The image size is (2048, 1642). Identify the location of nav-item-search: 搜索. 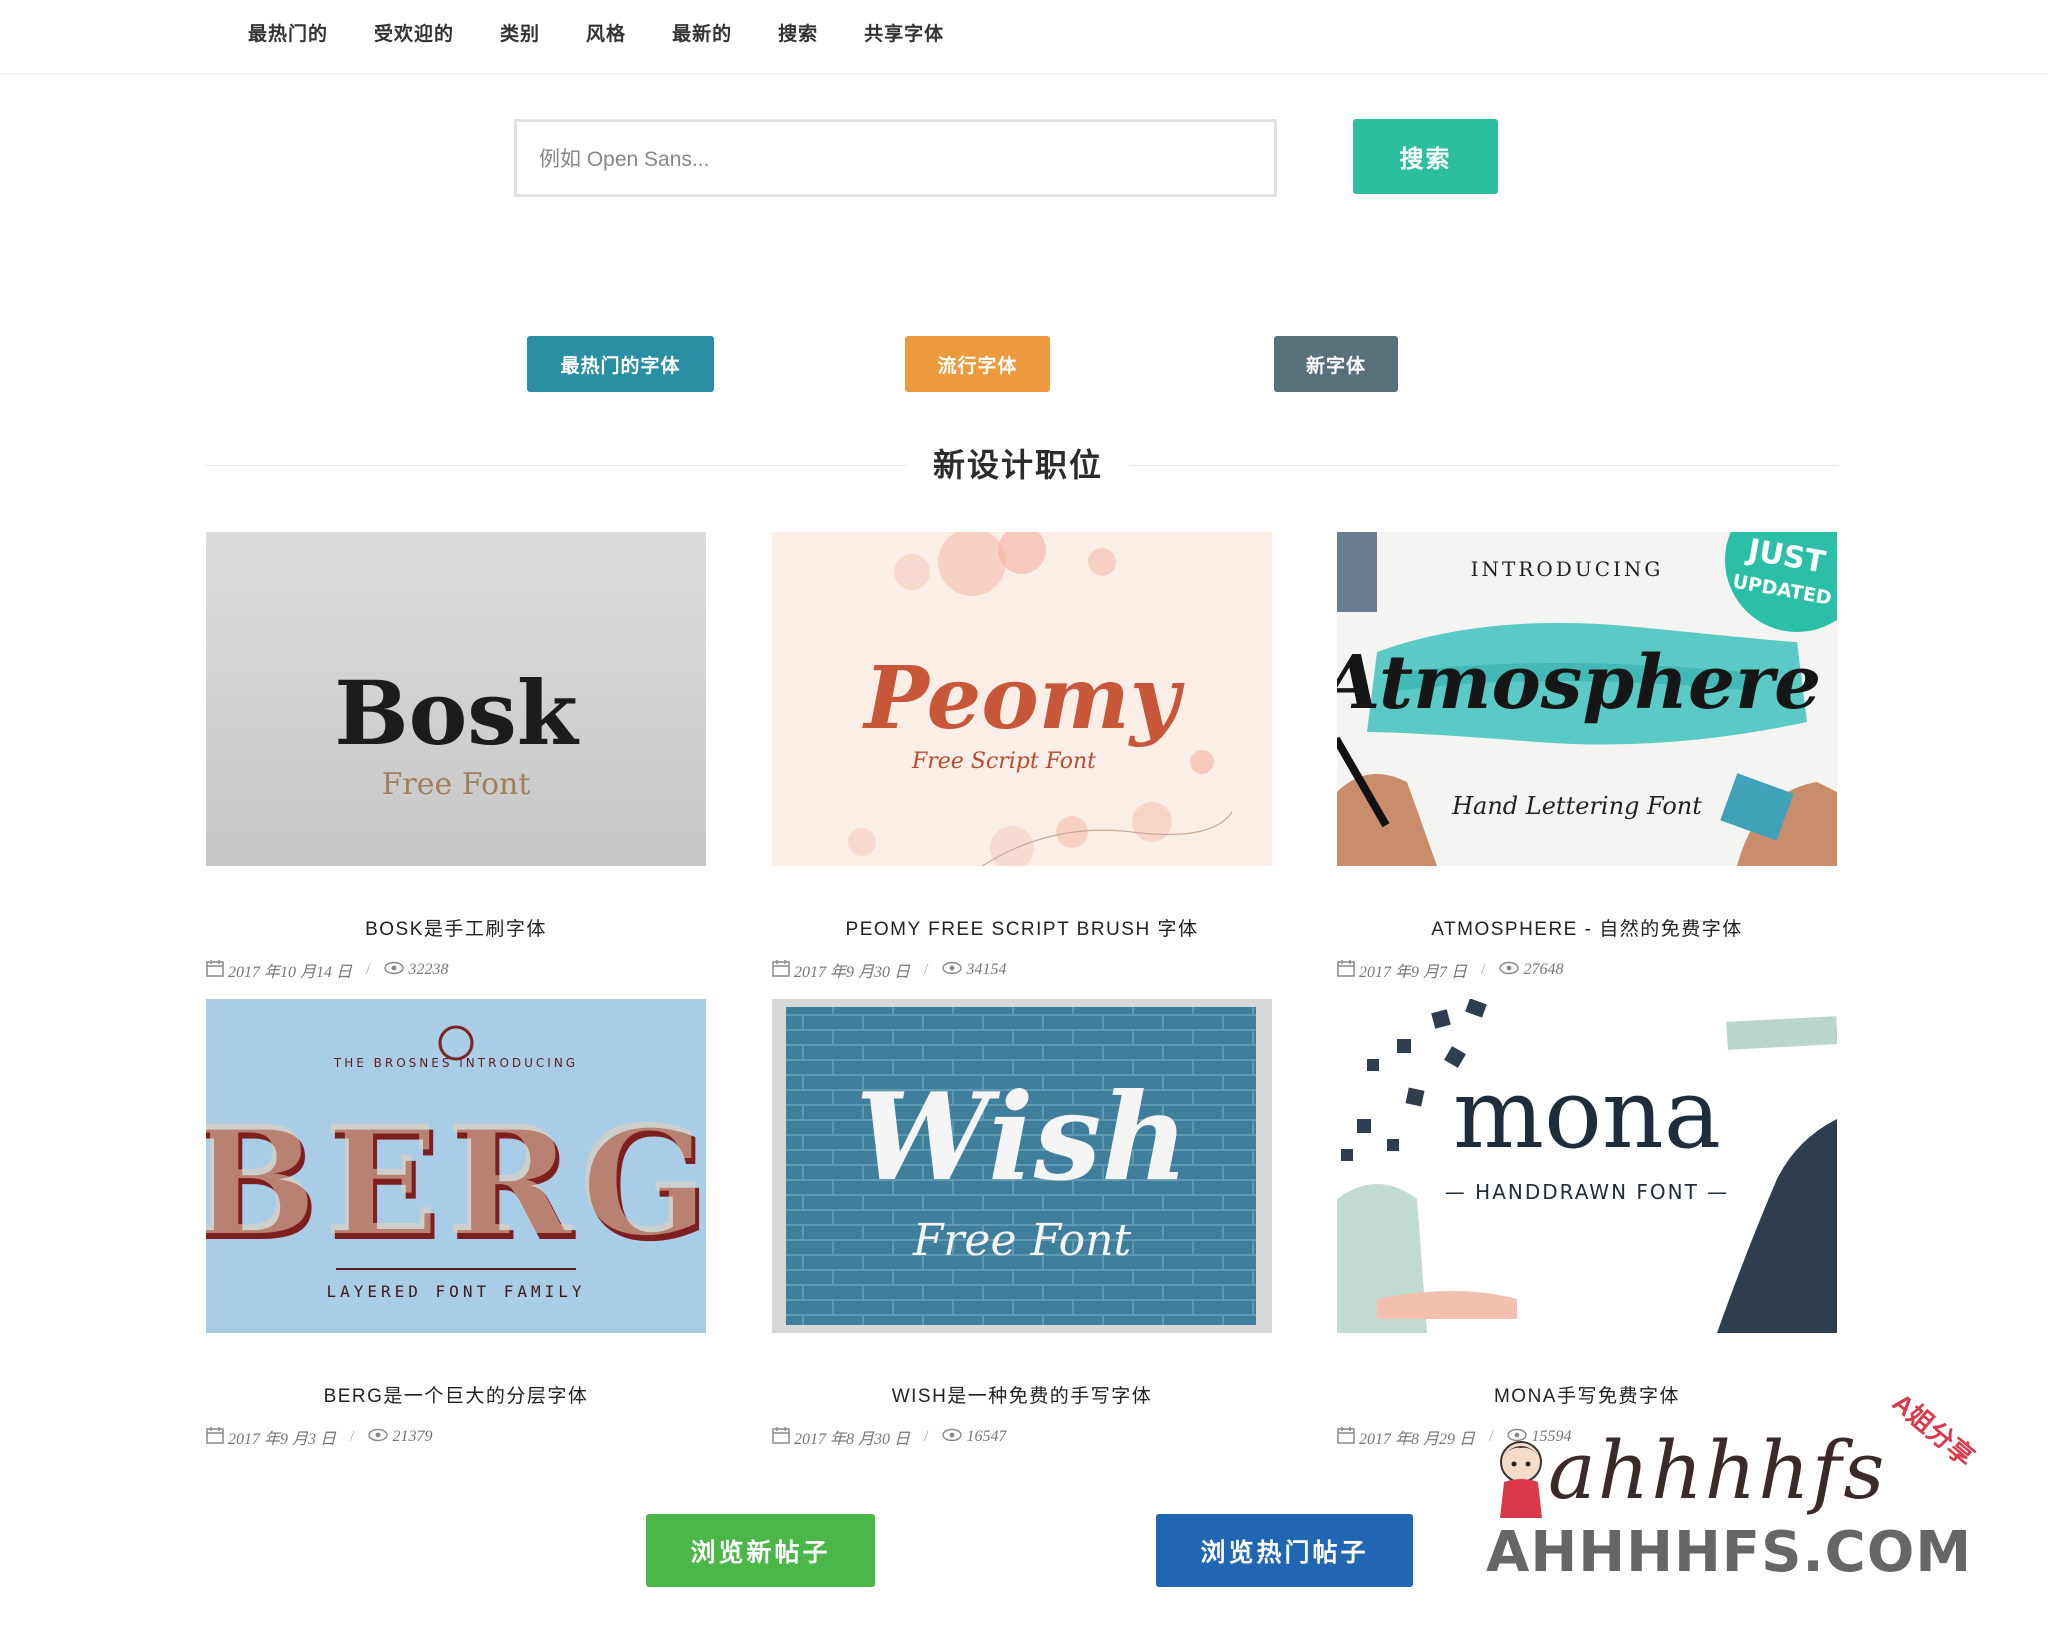
(798, 32).